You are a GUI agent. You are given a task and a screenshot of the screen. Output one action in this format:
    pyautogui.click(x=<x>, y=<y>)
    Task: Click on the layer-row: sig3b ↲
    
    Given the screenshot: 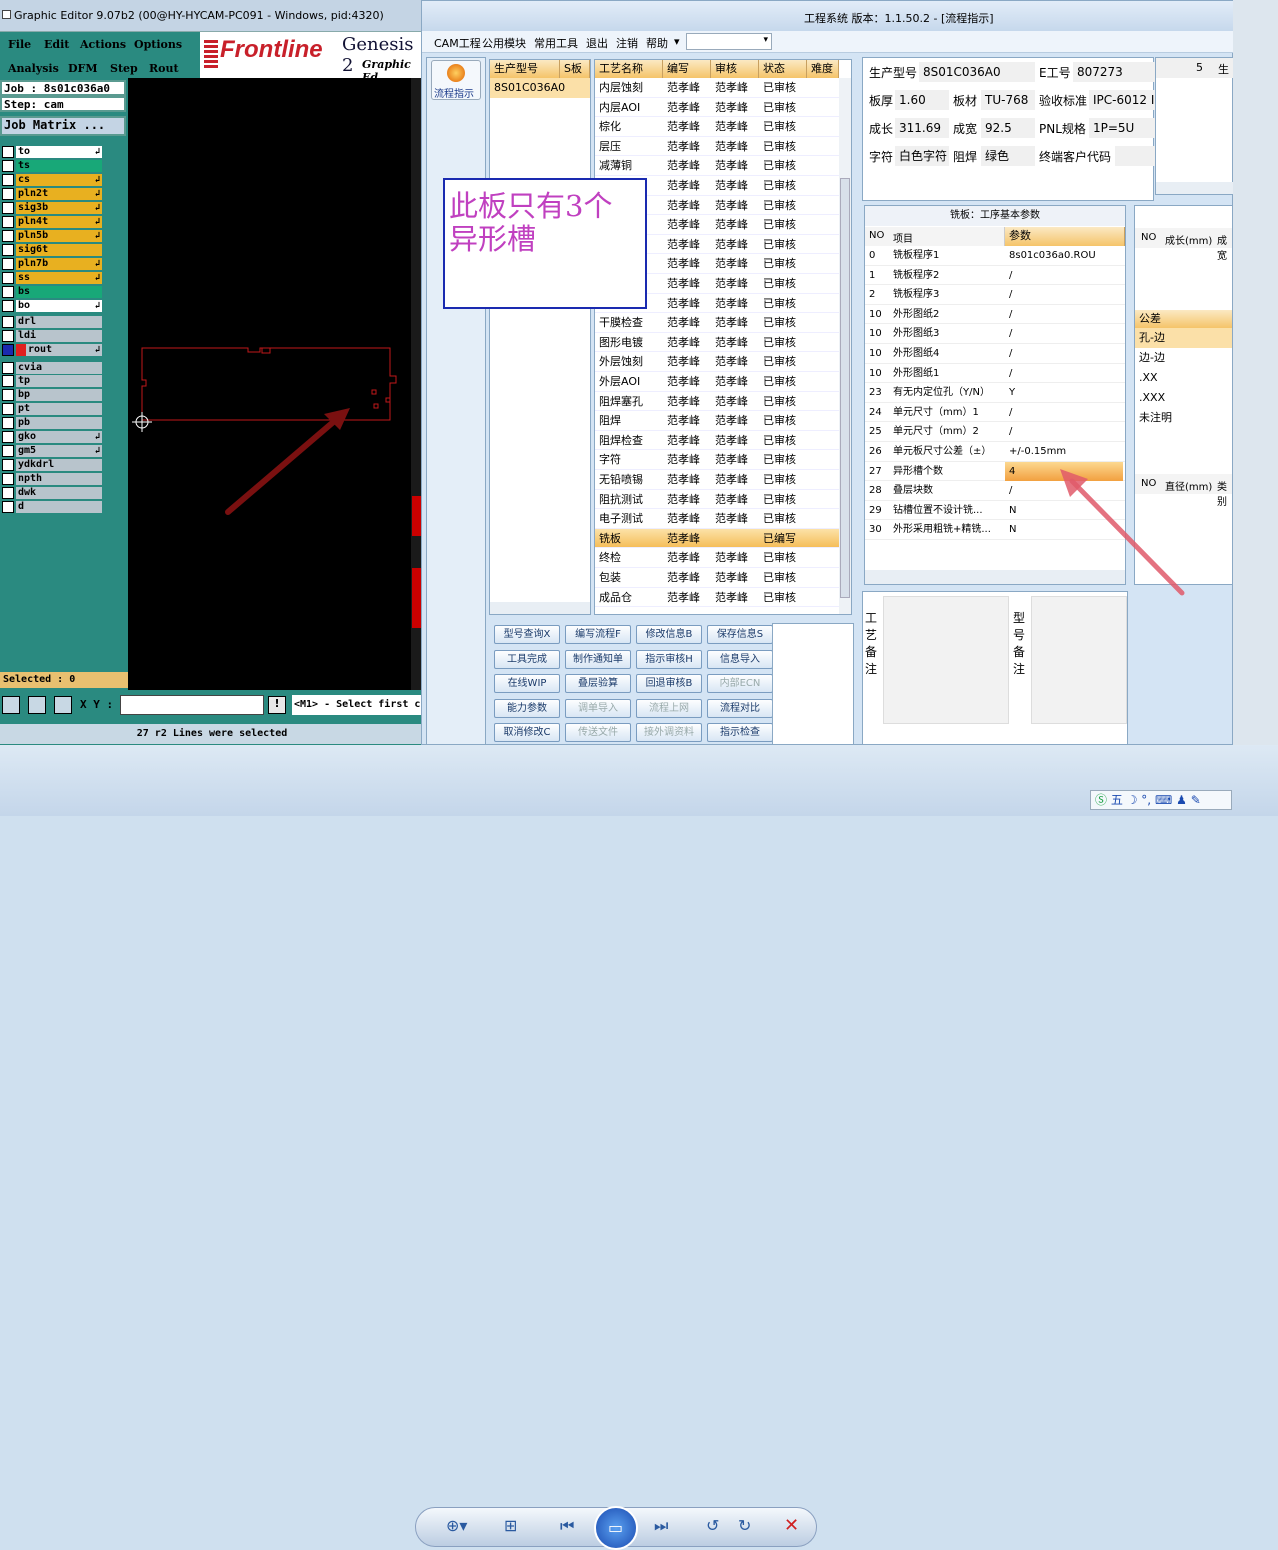 What is the action you would take?
    pyautogui.click(x=52, y=208)
    